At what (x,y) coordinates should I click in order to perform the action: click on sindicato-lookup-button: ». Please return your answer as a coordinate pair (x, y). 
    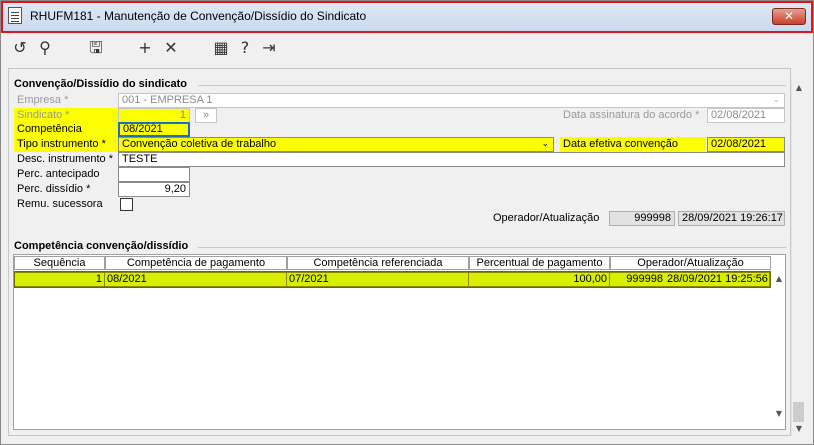
    Looking at the image, I should click on (206, 115).